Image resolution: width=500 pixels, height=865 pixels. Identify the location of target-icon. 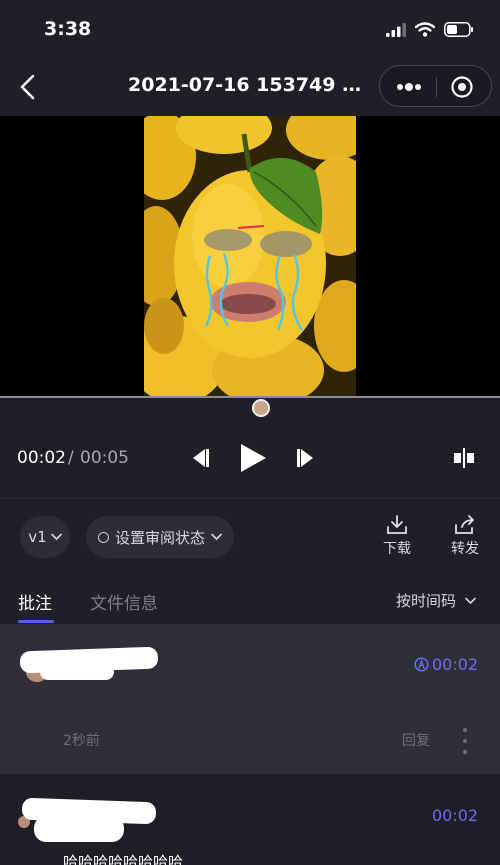
(462, 87).